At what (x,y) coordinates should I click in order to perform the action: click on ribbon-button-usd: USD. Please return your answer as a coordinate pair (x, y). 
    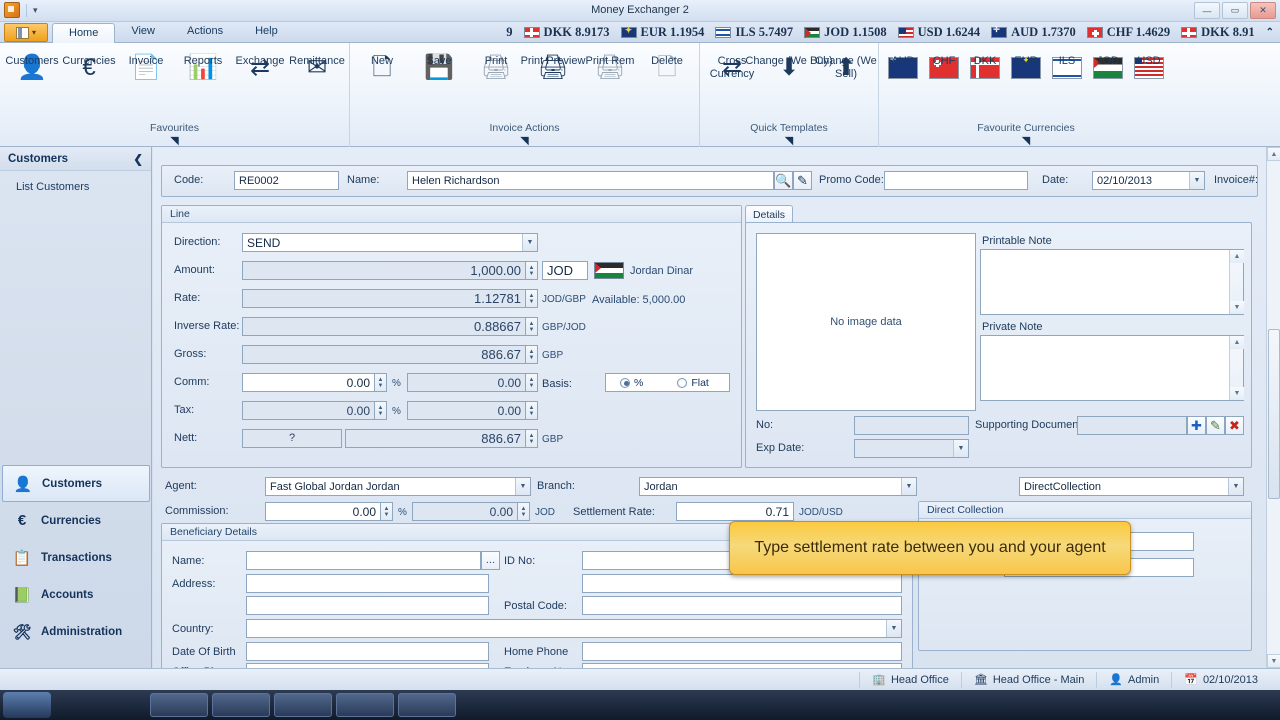
    Looking at the image, I should click on (1149, 63).